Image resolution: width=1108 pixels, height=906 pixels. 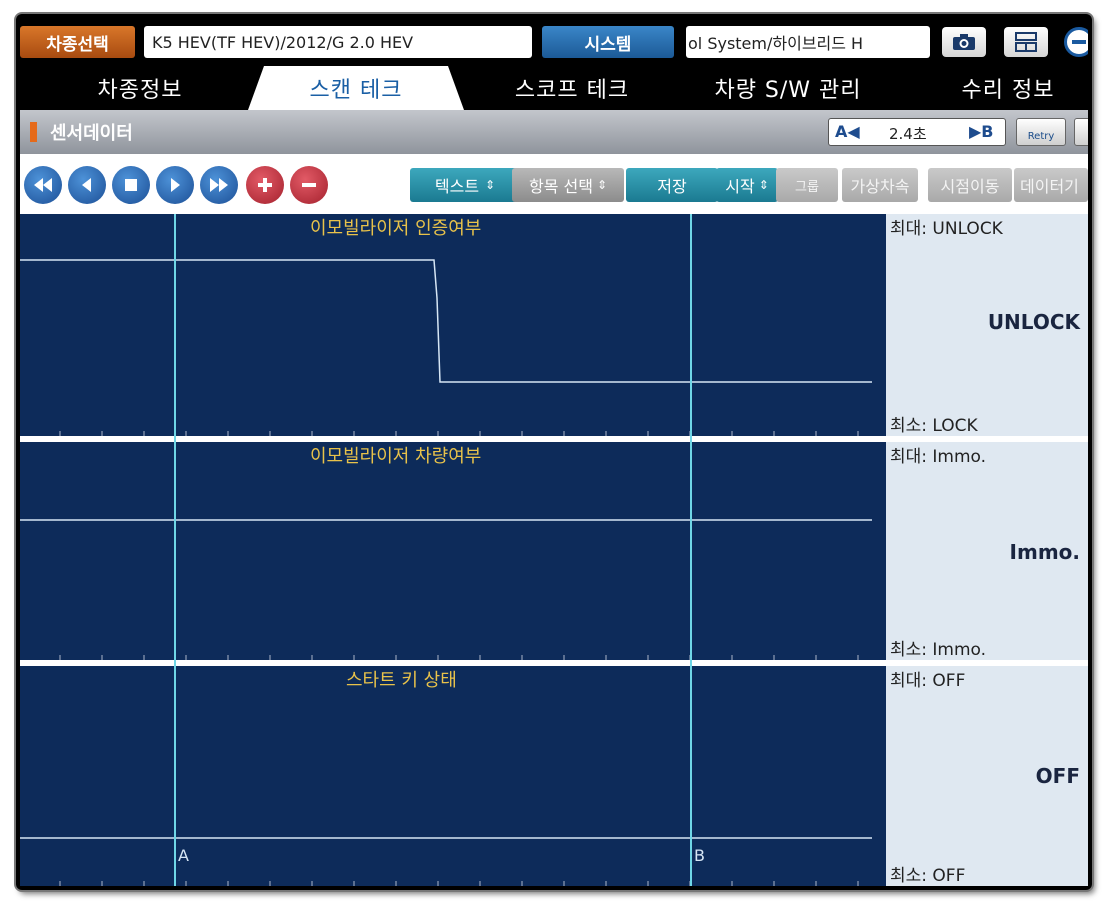 I want to click on graph-max-label: 최대: OFF, so click(x=928, y=681).